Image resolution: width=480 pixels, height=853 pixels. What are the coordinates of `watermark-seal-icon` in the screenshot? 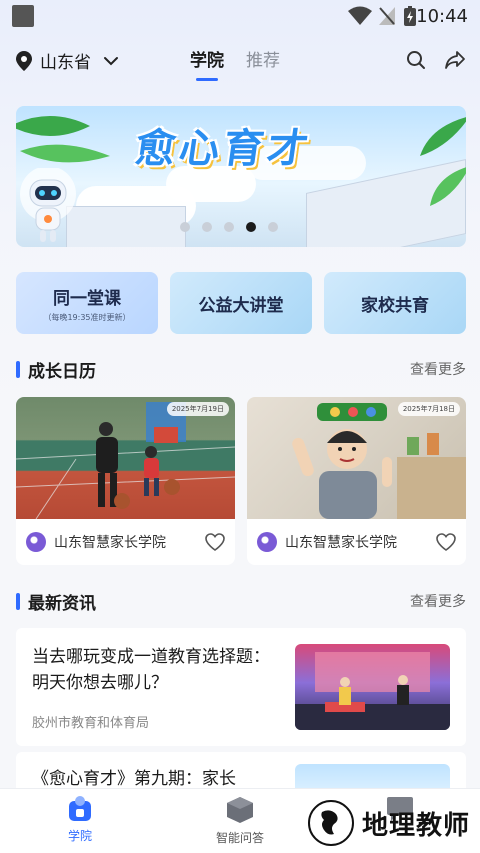 It's located at (330, 823).